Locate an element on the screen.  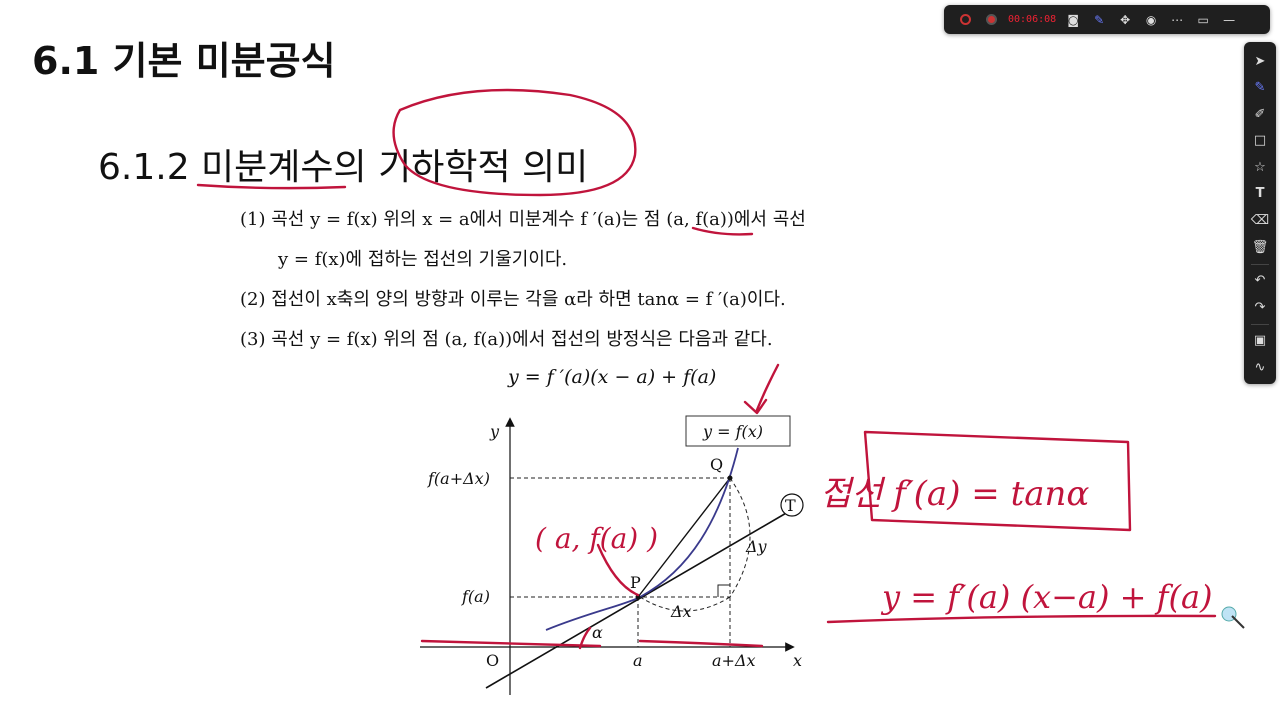
move-icon: ✥ is located at coordinates (1125, 19).